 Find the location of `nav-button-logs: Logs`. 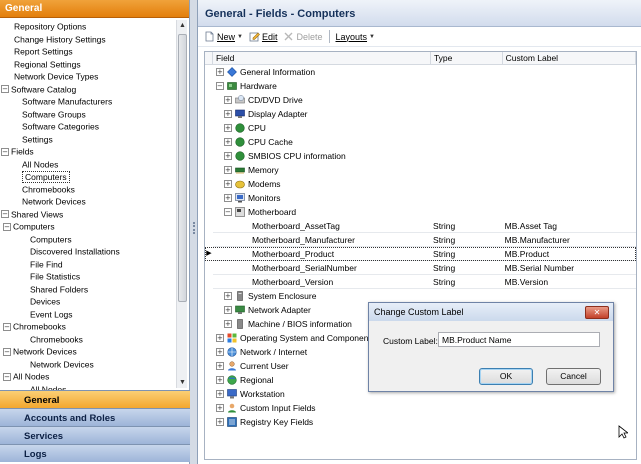

nav-button-logs: Logs is located at coordinates (95, 453).